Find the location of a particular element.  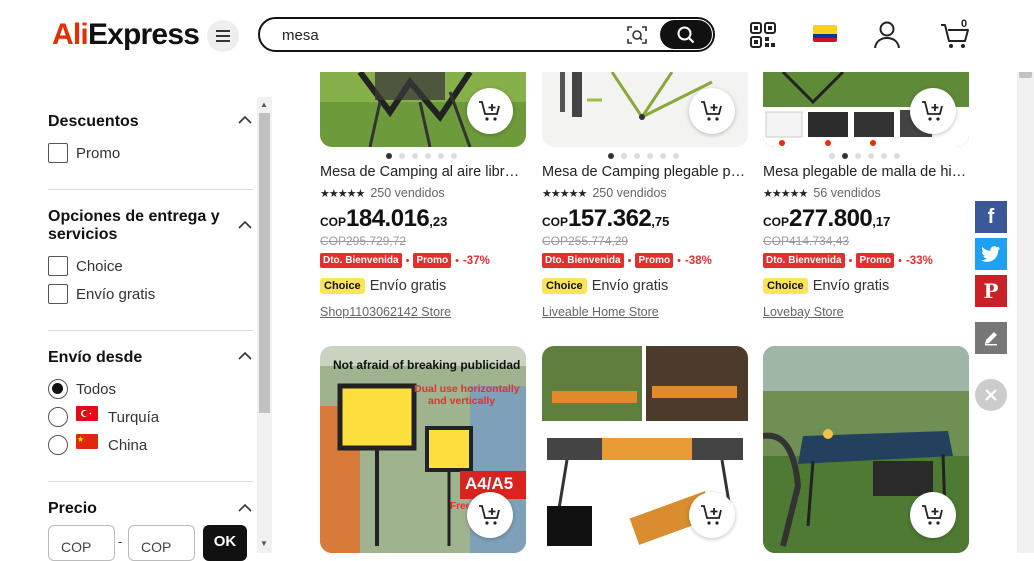

price-integer: 157.362 is located at coordinates (610, 218).